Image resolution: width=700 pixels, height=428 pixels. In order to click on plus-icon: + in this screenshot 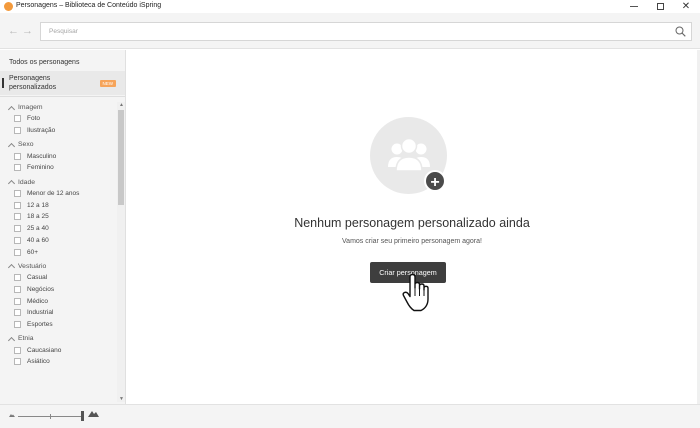, I will do `click(435, 181)`.